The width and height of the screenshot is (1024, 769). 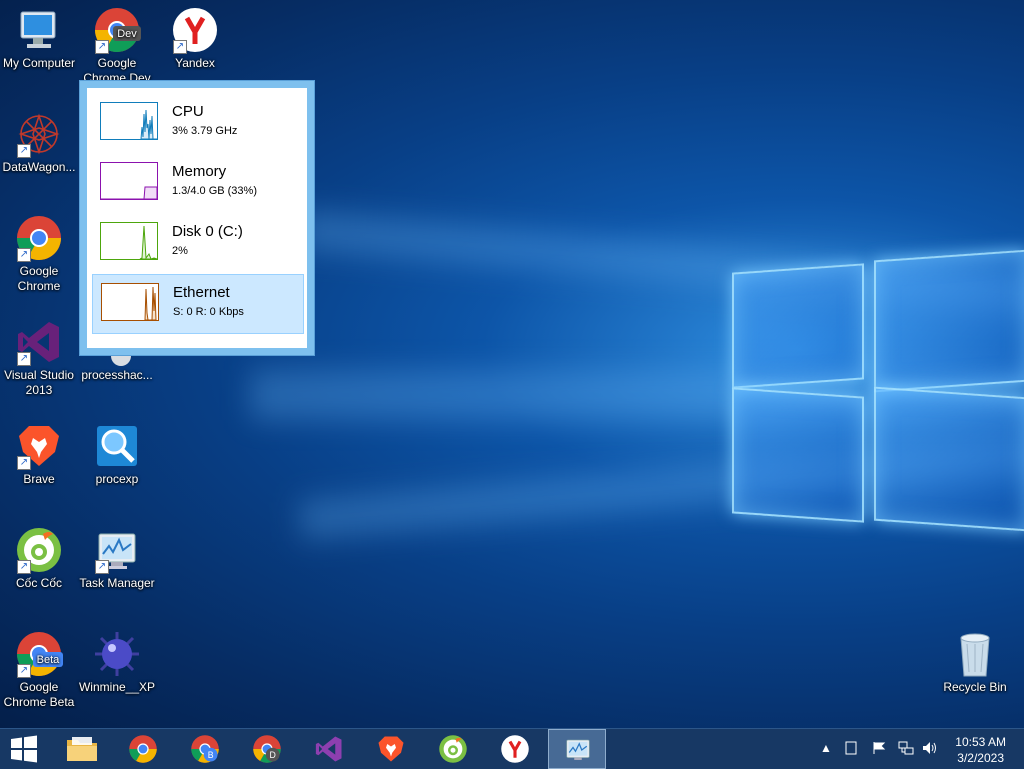 What do you see at coordinates (198, 304) in the screenshot?
I see `perf-item-ethernet: Ethernet S: 0 R: 0 Kbps` at bounding box center [198, 304].